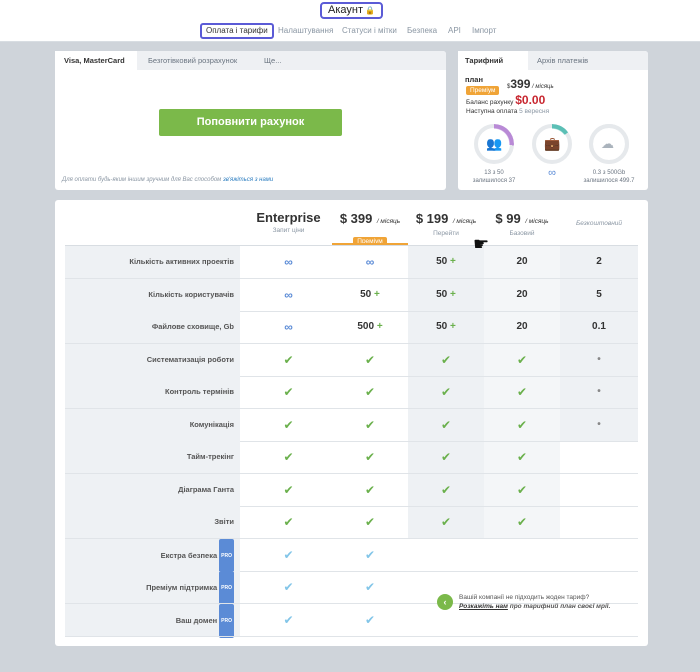 The image size is (700, 672). Describe the element at coordinates (351, 10) in the screenshot. I see `page-title: Акаунт 🔒` at that location.